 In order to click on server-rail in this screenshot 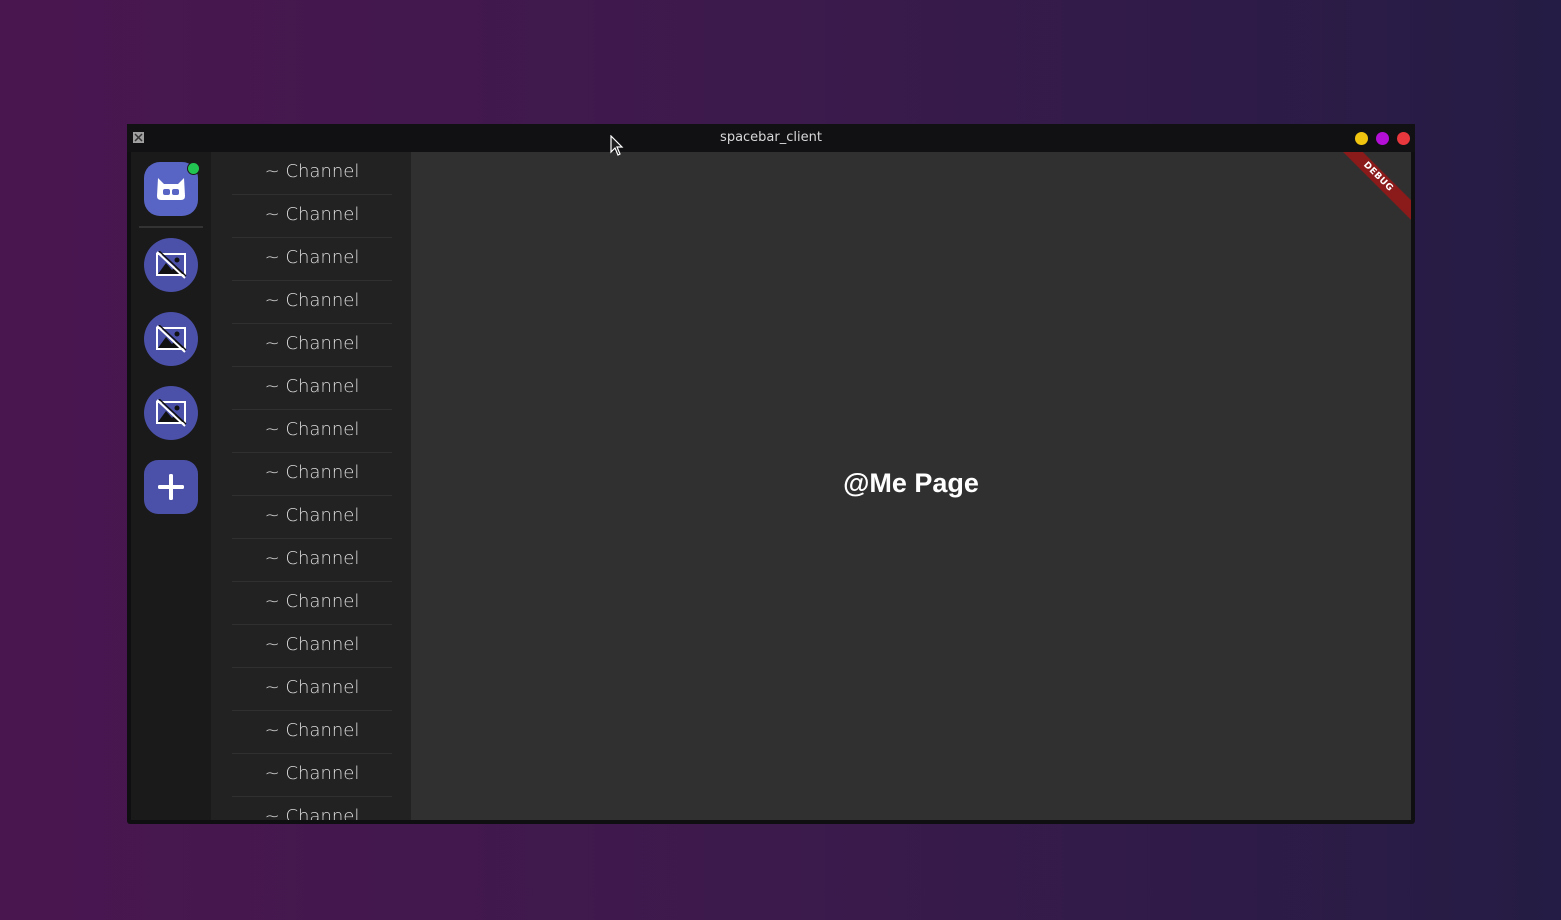, I will do `click(171, 486)`.